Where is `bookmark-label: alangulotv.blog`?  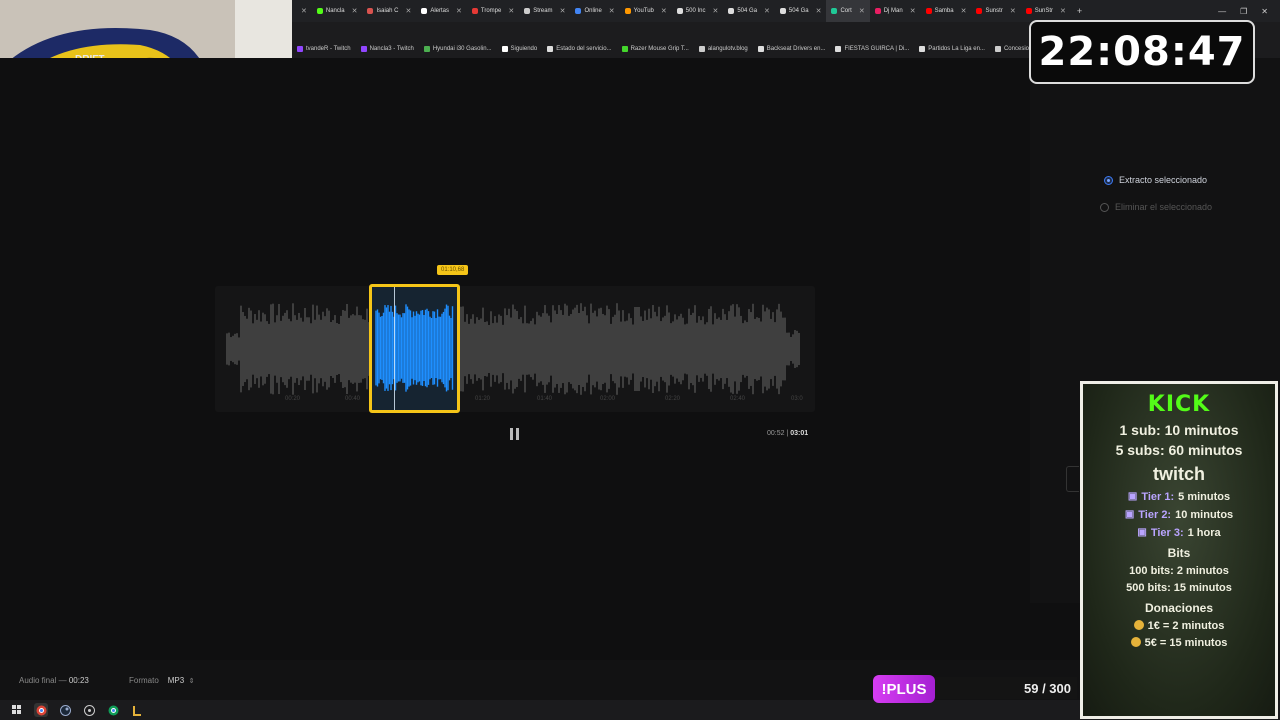 bookmark-label: alangulotv.blog is located at coordinates (727, 49).